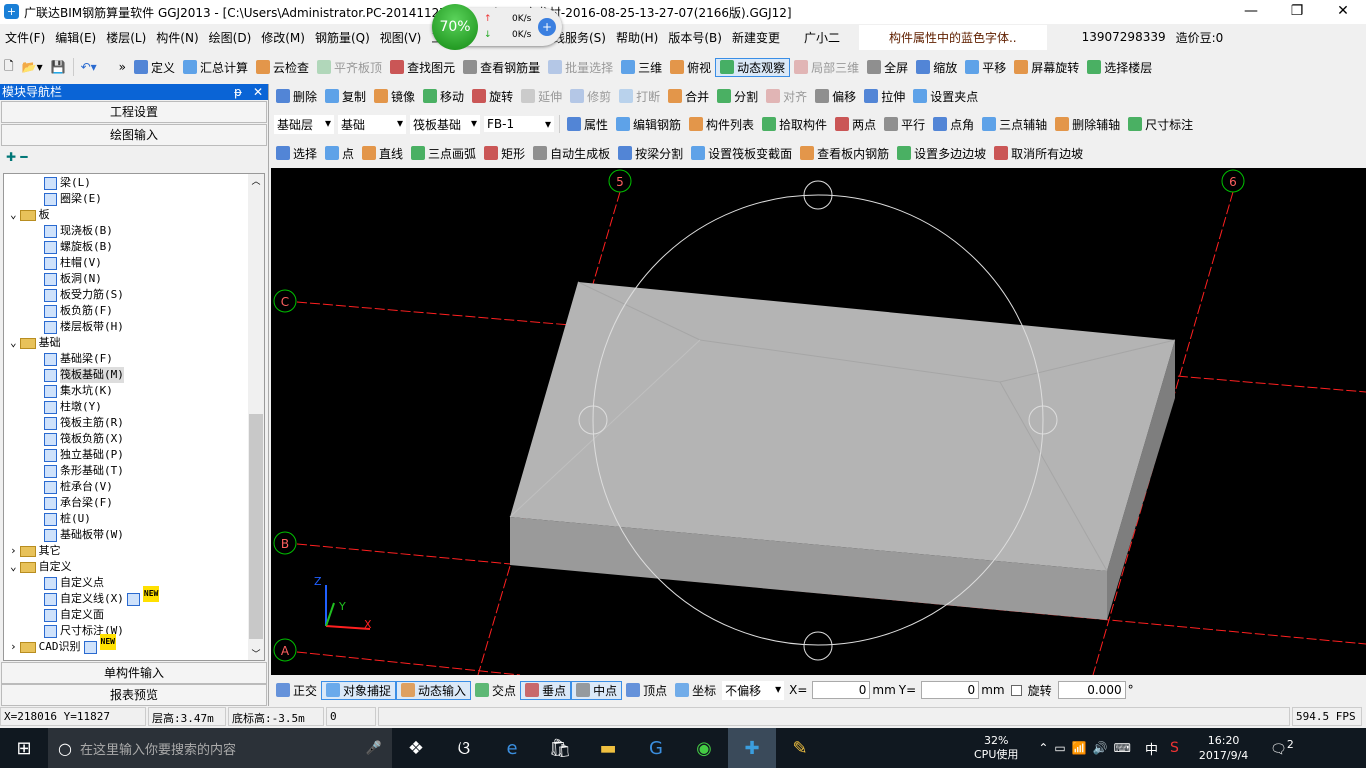 The height and width of the screenshot is (768, 1366). What do you see at coordinates (826, 67) in the screenshot?
I see `toolbar-button: 局部三维` at bounding box center [826, 67].